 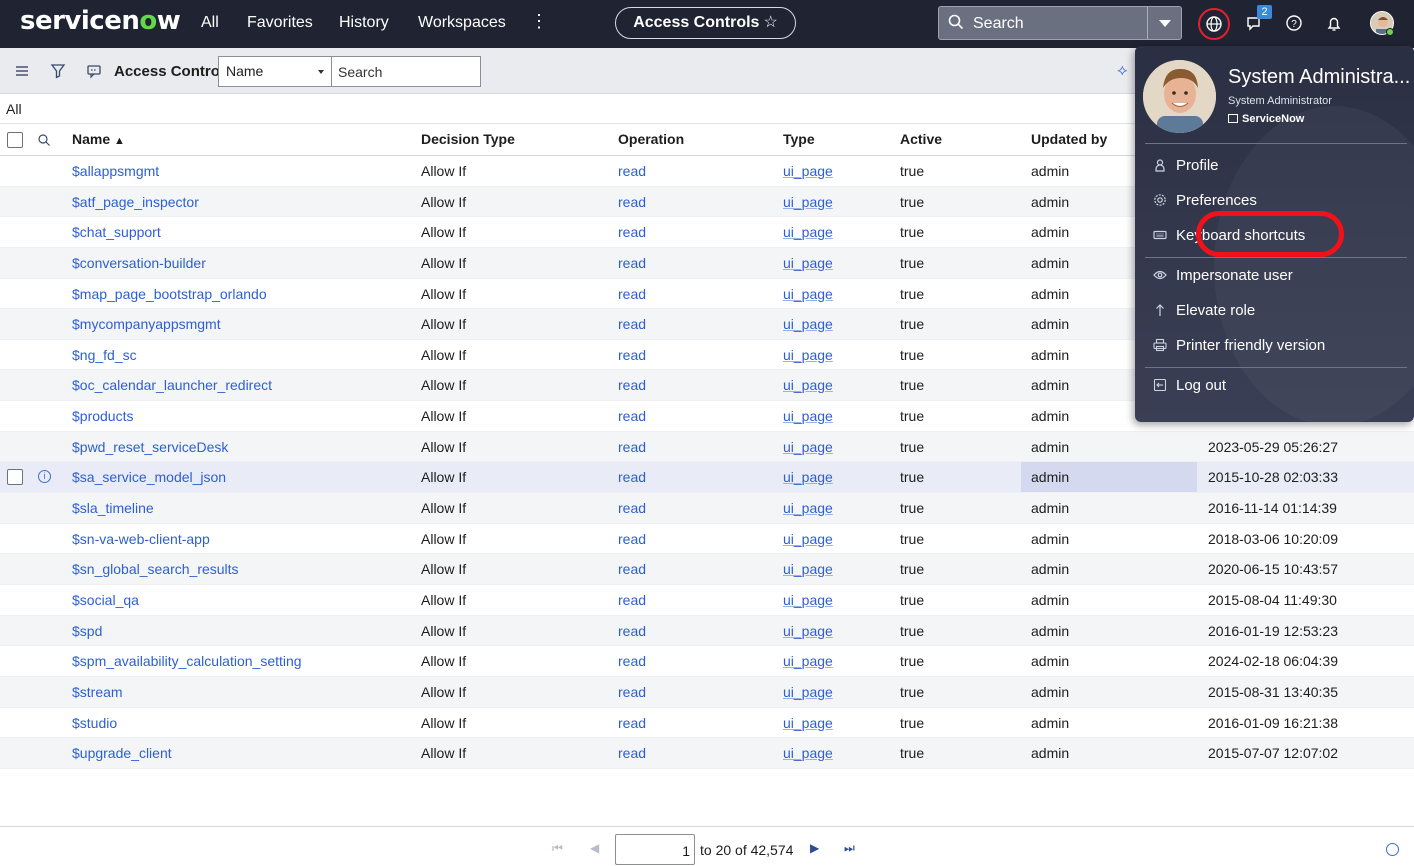 What do you see at coordinates (406, 71) in the screenshot?
I see `list-search-input: Search` at bounding box center [406, 71].